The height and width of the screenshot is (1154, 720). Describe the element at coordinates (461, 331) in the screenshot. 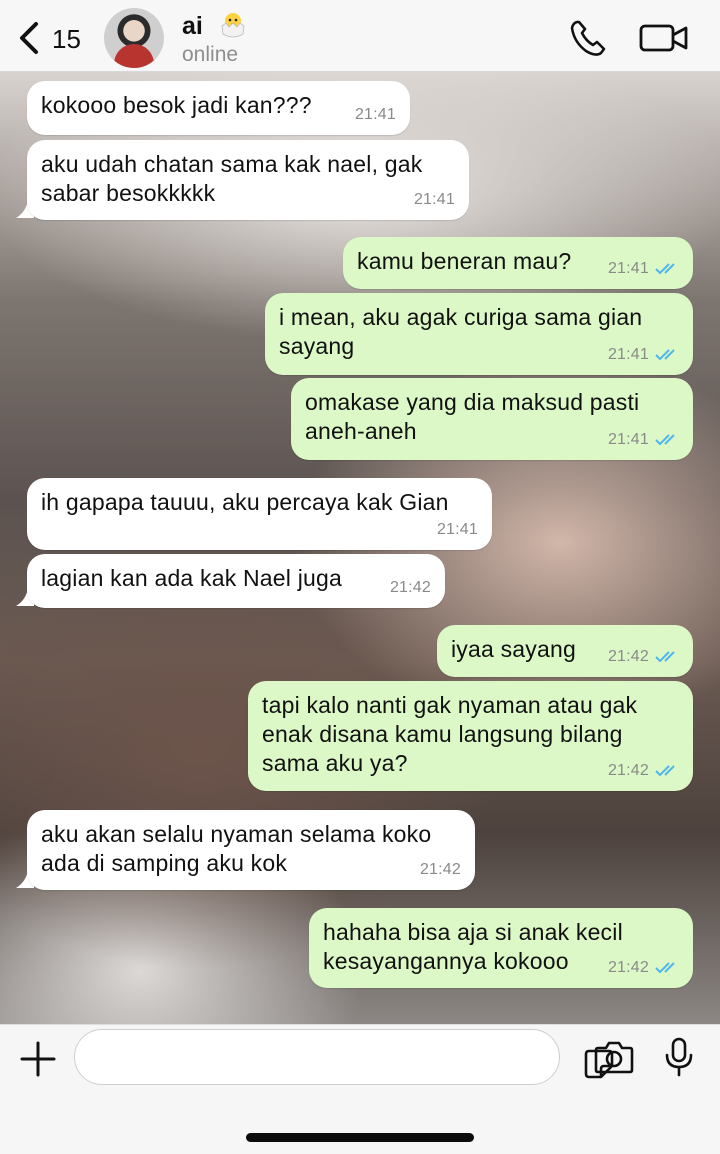

I see `message-text: i mean, aku agak curiga sama gian sayang` at that location.